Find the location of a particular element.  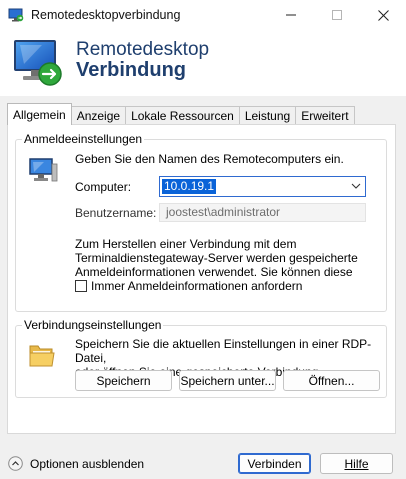

help-button-label: Hilfe is located at coordinates (356, 463).